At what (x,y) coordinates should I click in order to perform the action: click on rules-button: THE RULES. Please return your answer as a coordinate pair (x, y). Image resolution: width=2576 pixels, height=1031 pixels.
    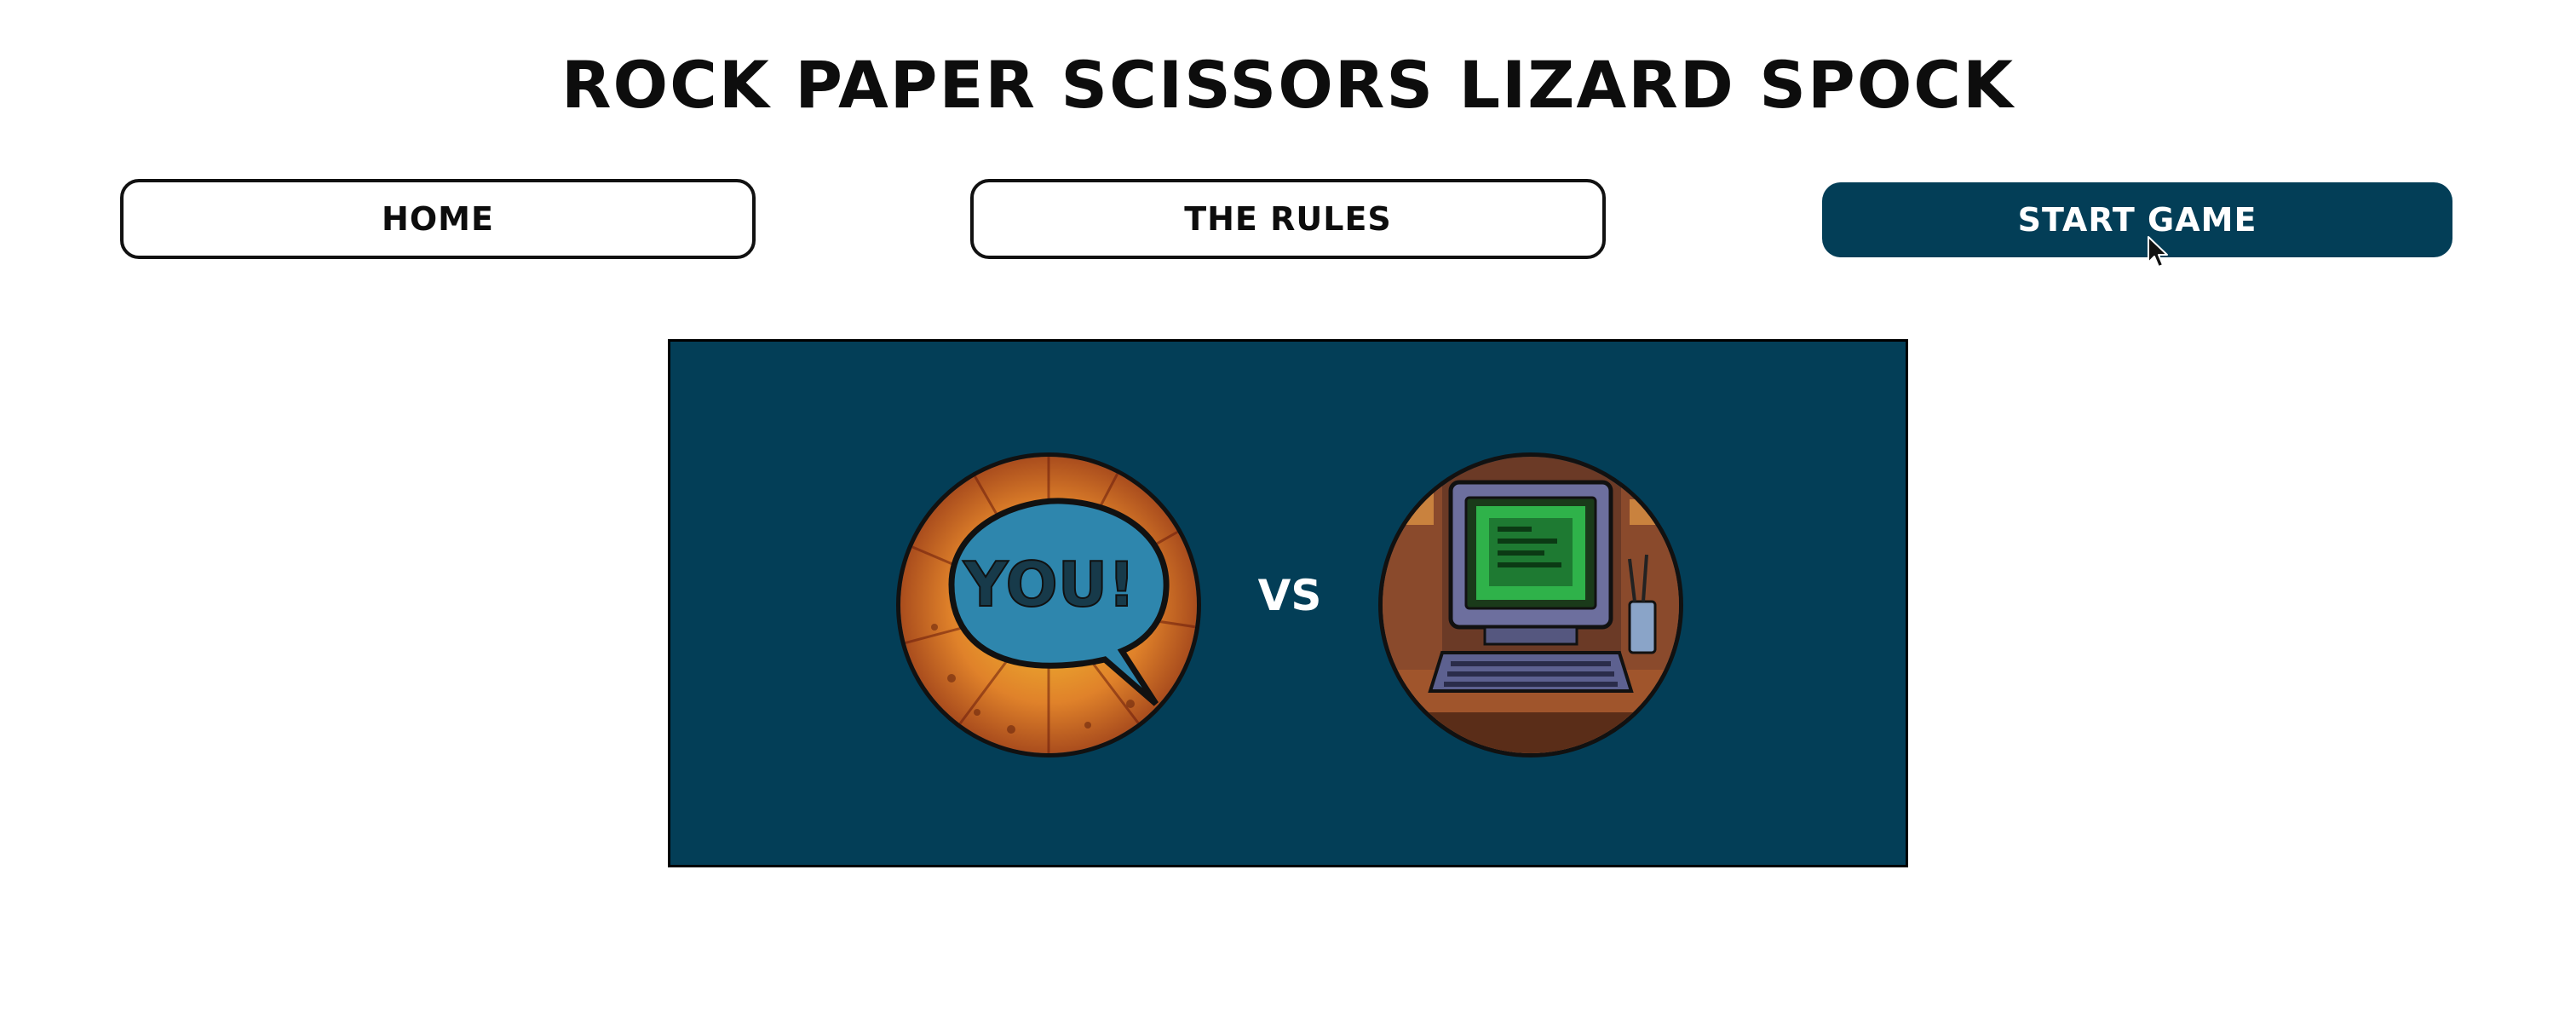
    Looking at the image, I should click on (1288, 219).